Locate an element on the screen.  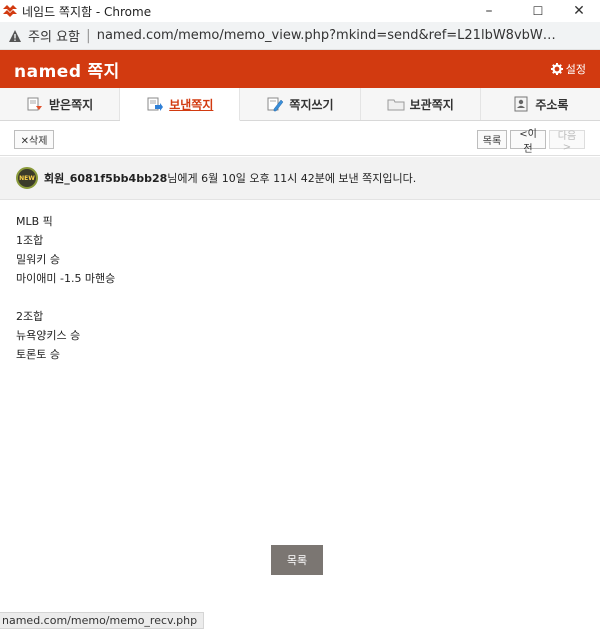
new-badge-icon: NEW is located at coordinates (27, 178).